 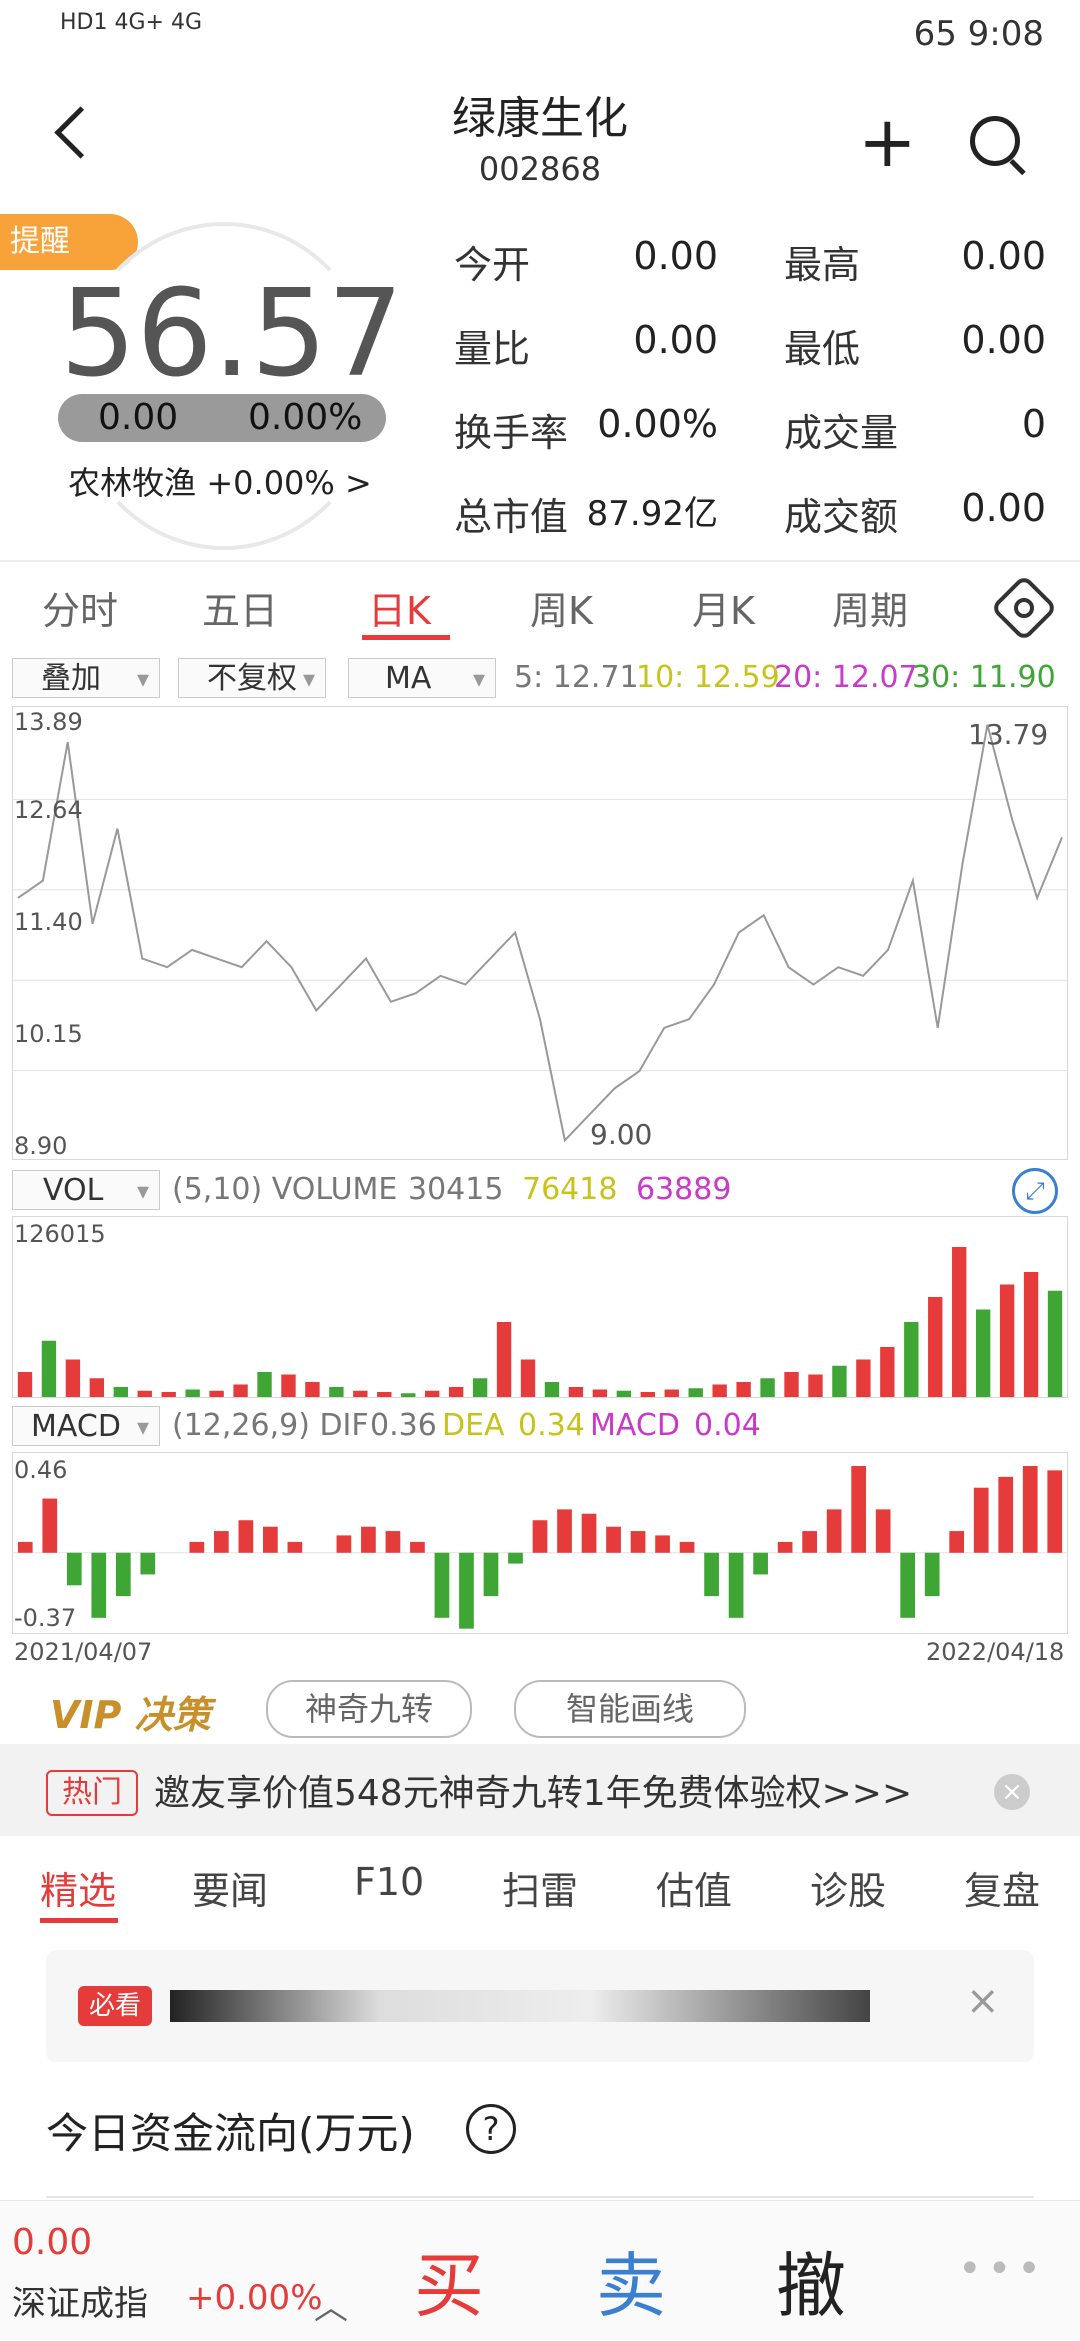 I want to click on sell-button: 卖, so click(x=631, y=2280).